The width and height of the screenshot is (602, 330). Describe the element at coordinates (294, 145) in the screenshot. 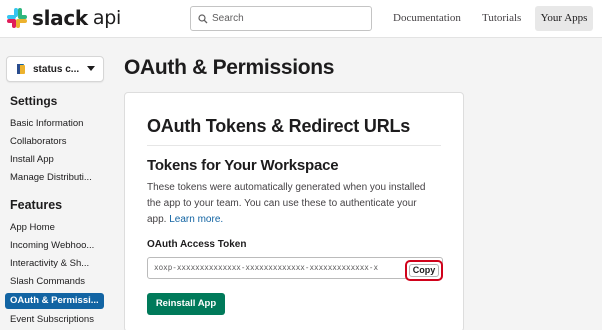

I see `divider` at that location.